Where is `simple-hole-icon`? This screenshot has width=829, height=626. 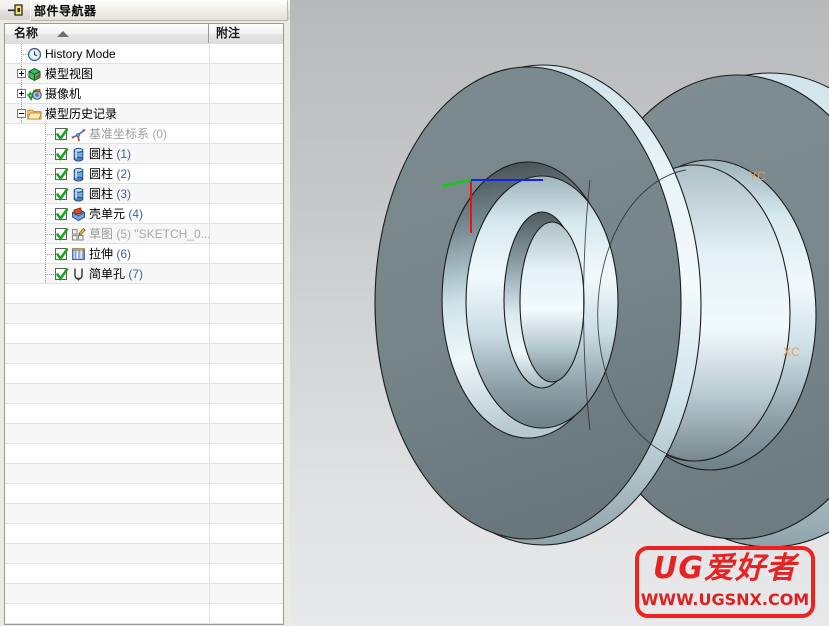 simple-hole-icon is located at coordinates (78, 274).